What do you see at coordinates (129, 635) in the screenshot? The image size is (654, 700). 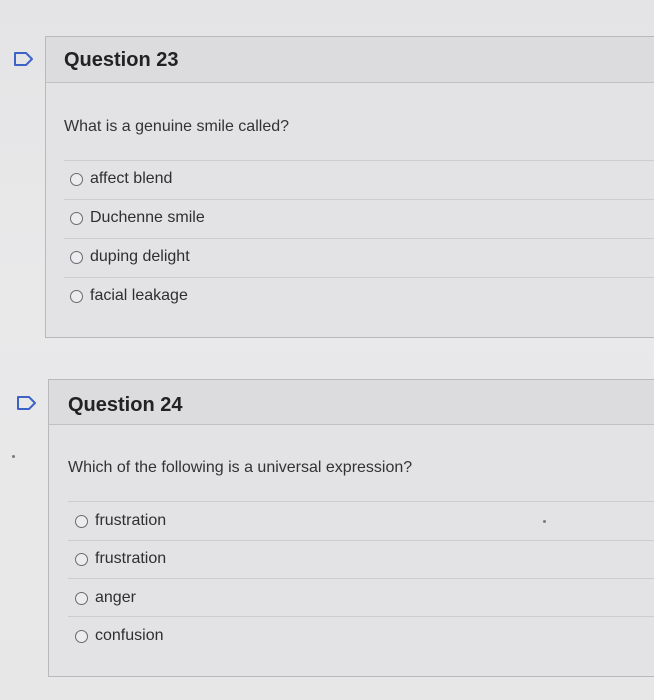 I see `answer-label: confusion` at bounding box center [129, 635].